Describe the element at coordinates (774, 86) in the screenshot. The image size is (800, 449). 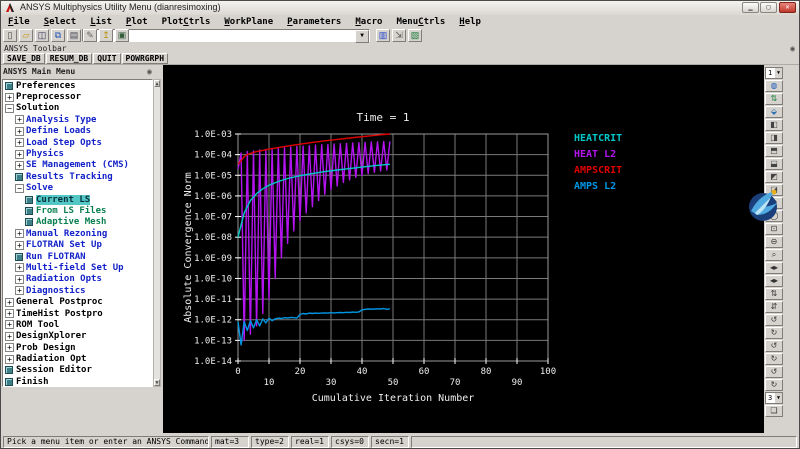
I see `dynamic-rotate-icon: ◍` at that location.